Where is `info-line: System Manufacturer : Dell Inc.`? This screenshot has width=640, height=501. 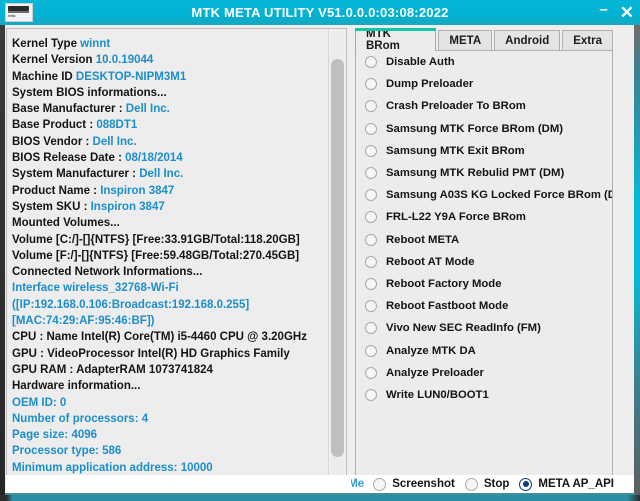 info-line: System Manufacturer : Dell Inc. is located at coordinates (168, 174).